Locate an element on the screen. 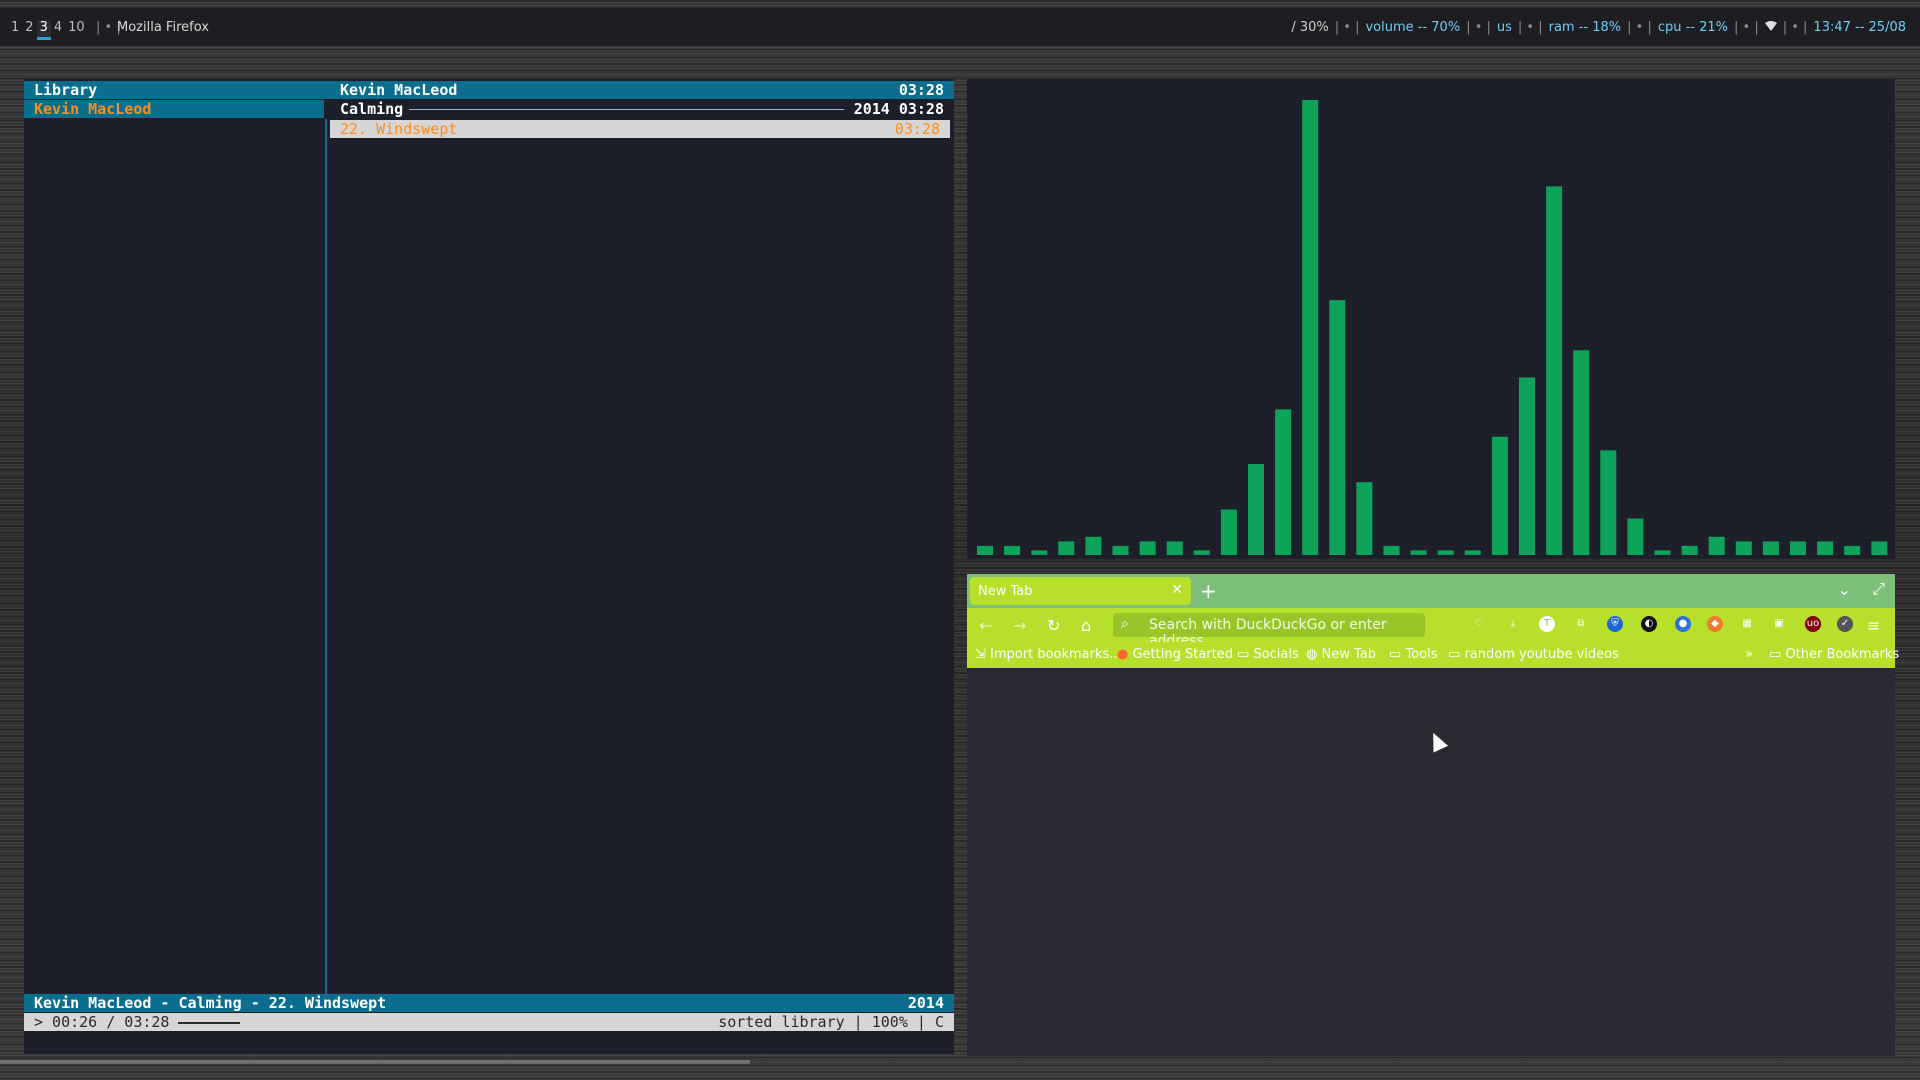 The height and width of the screenshot is (1080, 1920). brave-lion-extension-icon: ◆ is located at coordinates (1715, 624).